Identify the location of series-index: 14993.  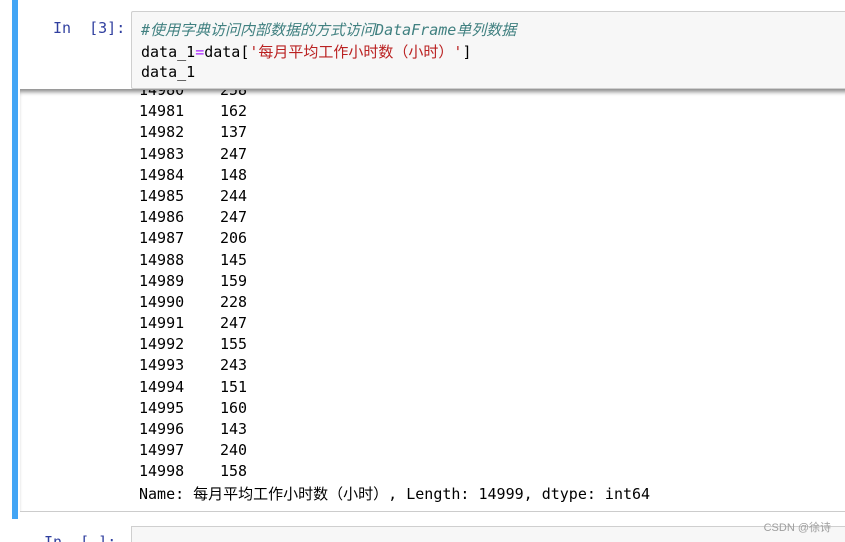
(162, 365).